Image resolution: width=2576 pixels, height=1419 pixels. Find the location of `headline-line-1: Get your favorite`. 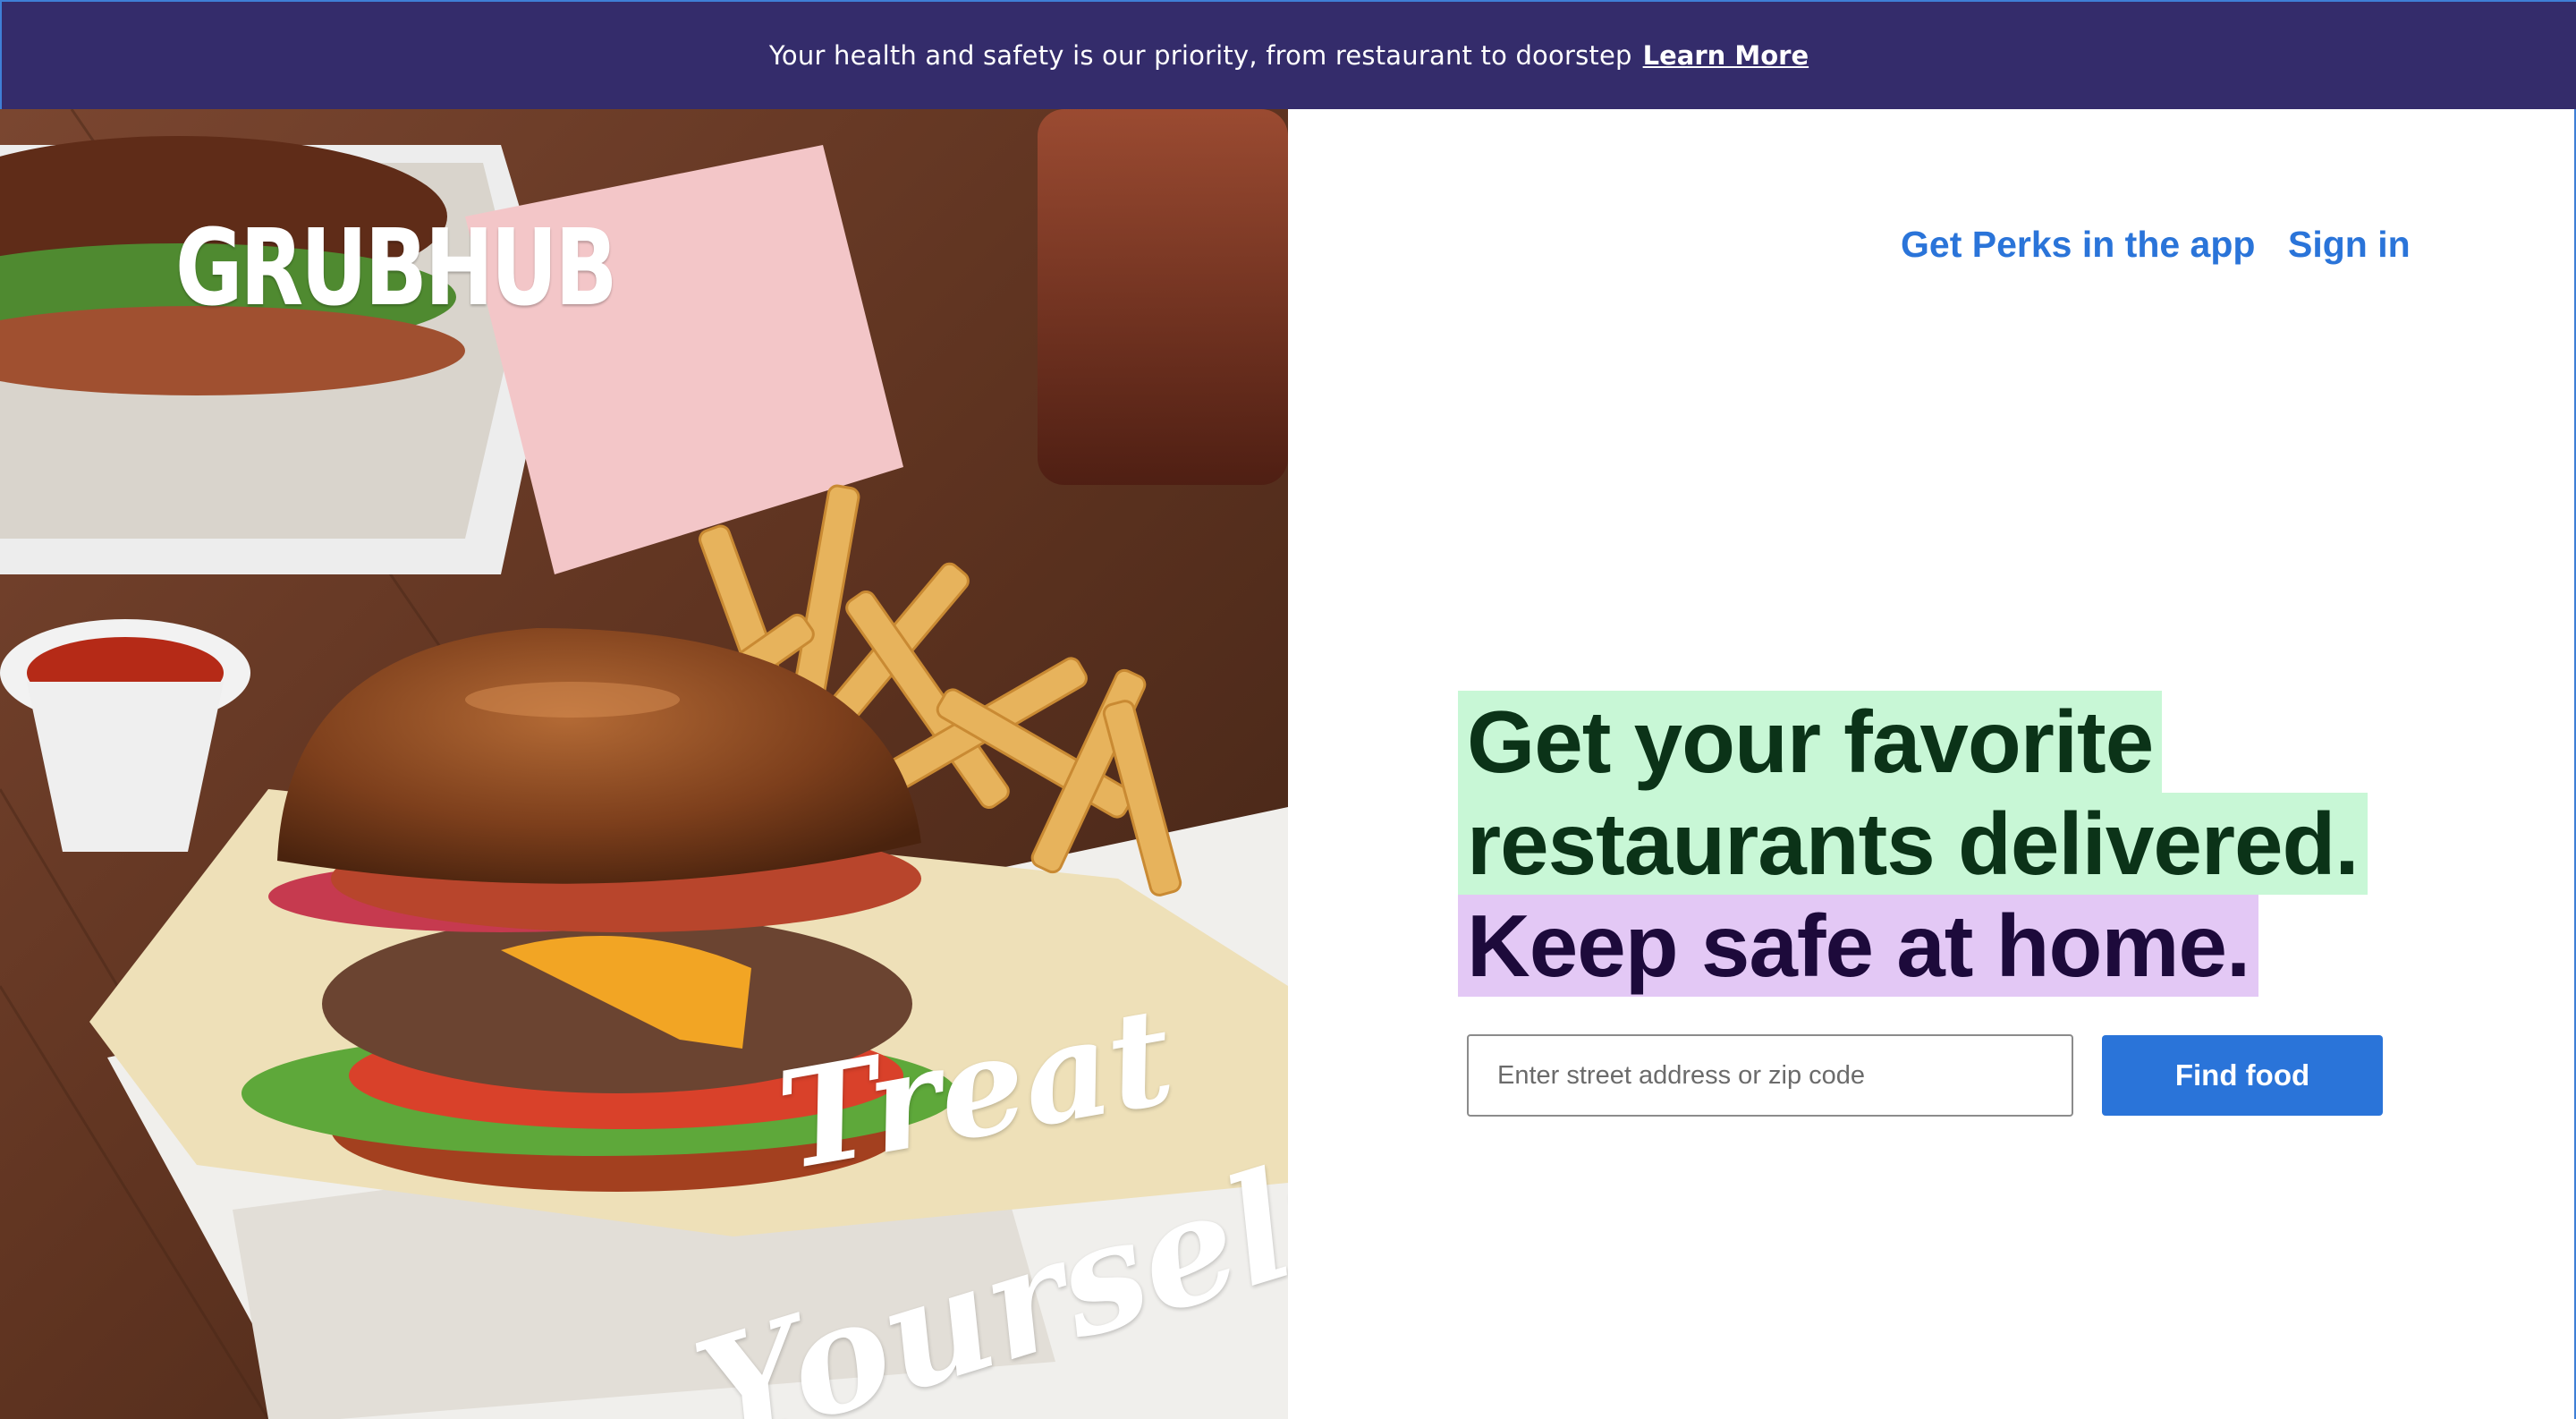

headline-line-1: Get your favorite is located at coordinates (1810, 742).